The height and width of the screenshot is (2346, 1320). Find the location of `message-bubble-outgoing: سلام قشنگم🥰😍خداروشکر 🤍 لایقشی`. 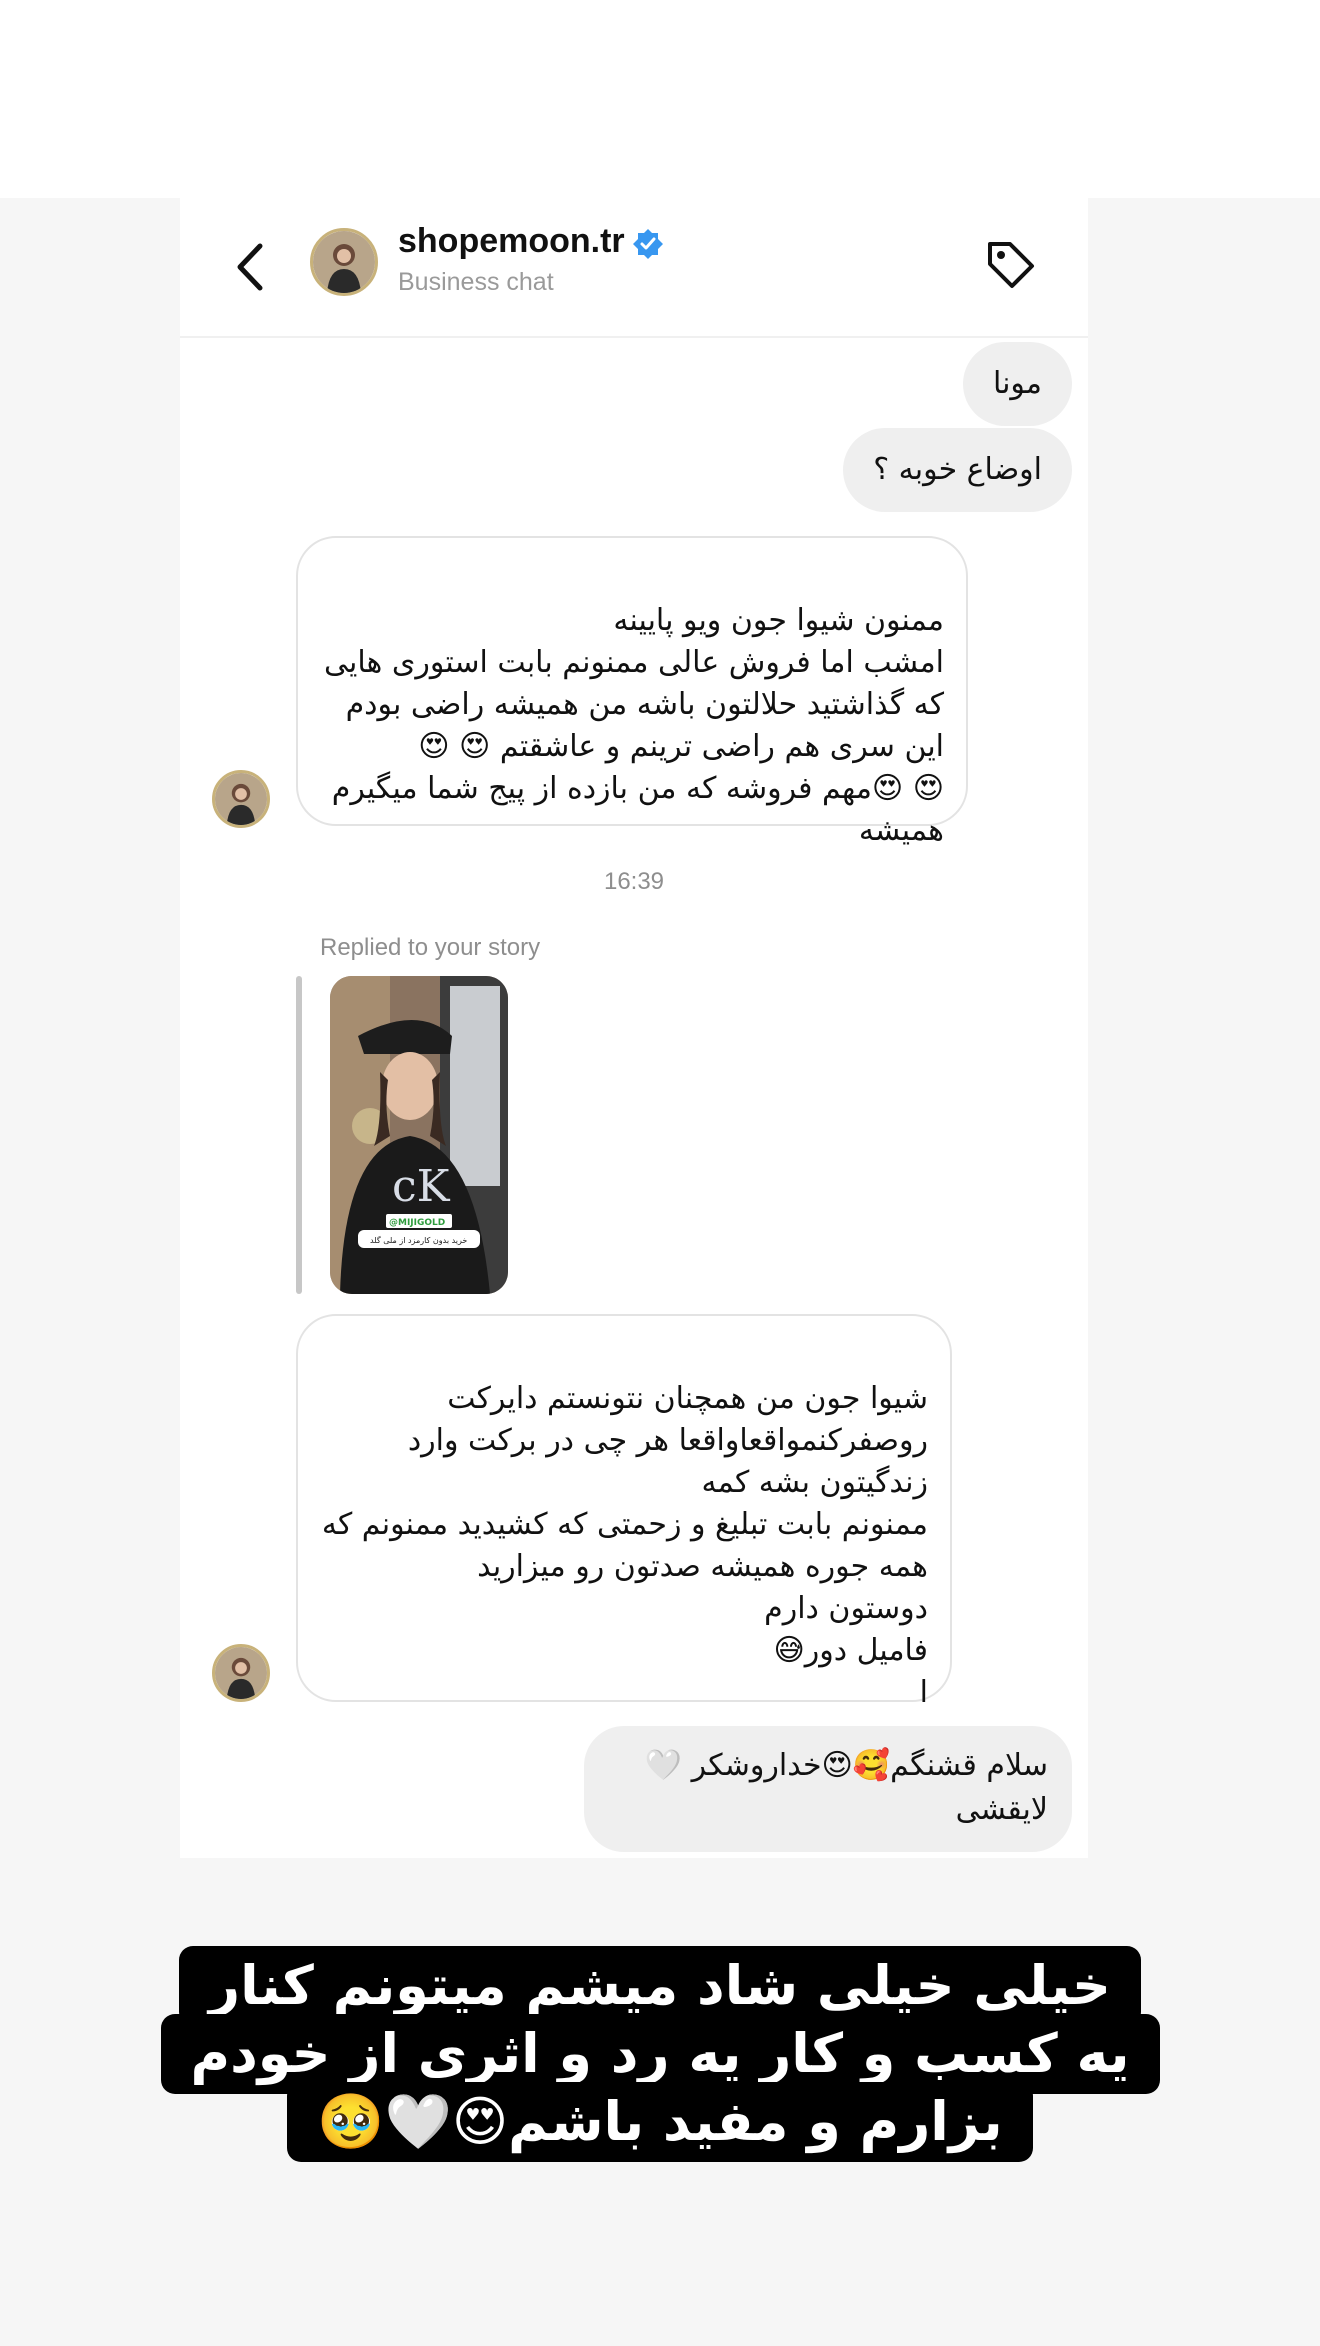

message-bubble-outgoing: سلام قشنگم🥰😍خداروشکر 🤍 لایقشی is located at coordinates (828, 1789).